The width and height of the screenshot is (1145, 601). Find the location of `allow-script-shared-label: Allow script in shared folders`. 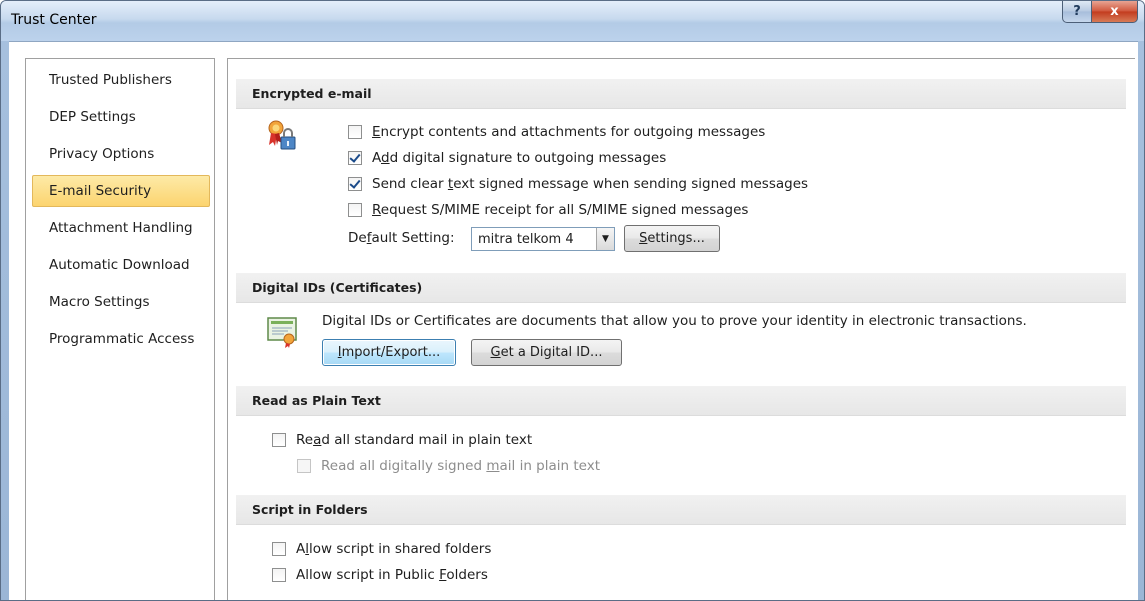

allow-script-shared-label: Allow script in shared folders is located at coordinates (394, 549).